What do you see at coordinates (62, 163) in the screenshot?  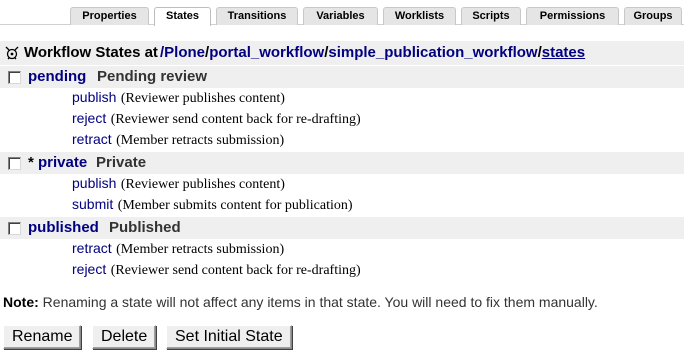 I see `state-link-private: private` at bounding box center [62, 163].